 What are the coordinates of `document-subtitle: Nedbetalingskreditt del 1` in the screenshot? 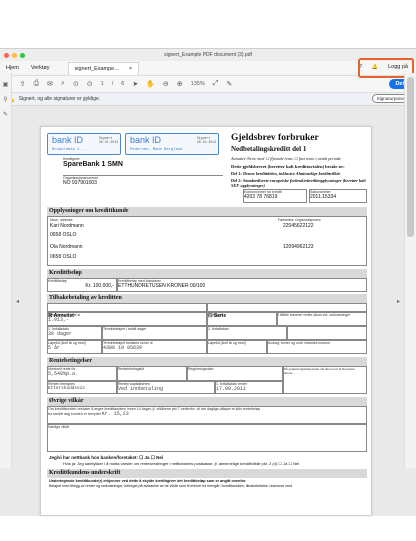 It's located at (269, 149).